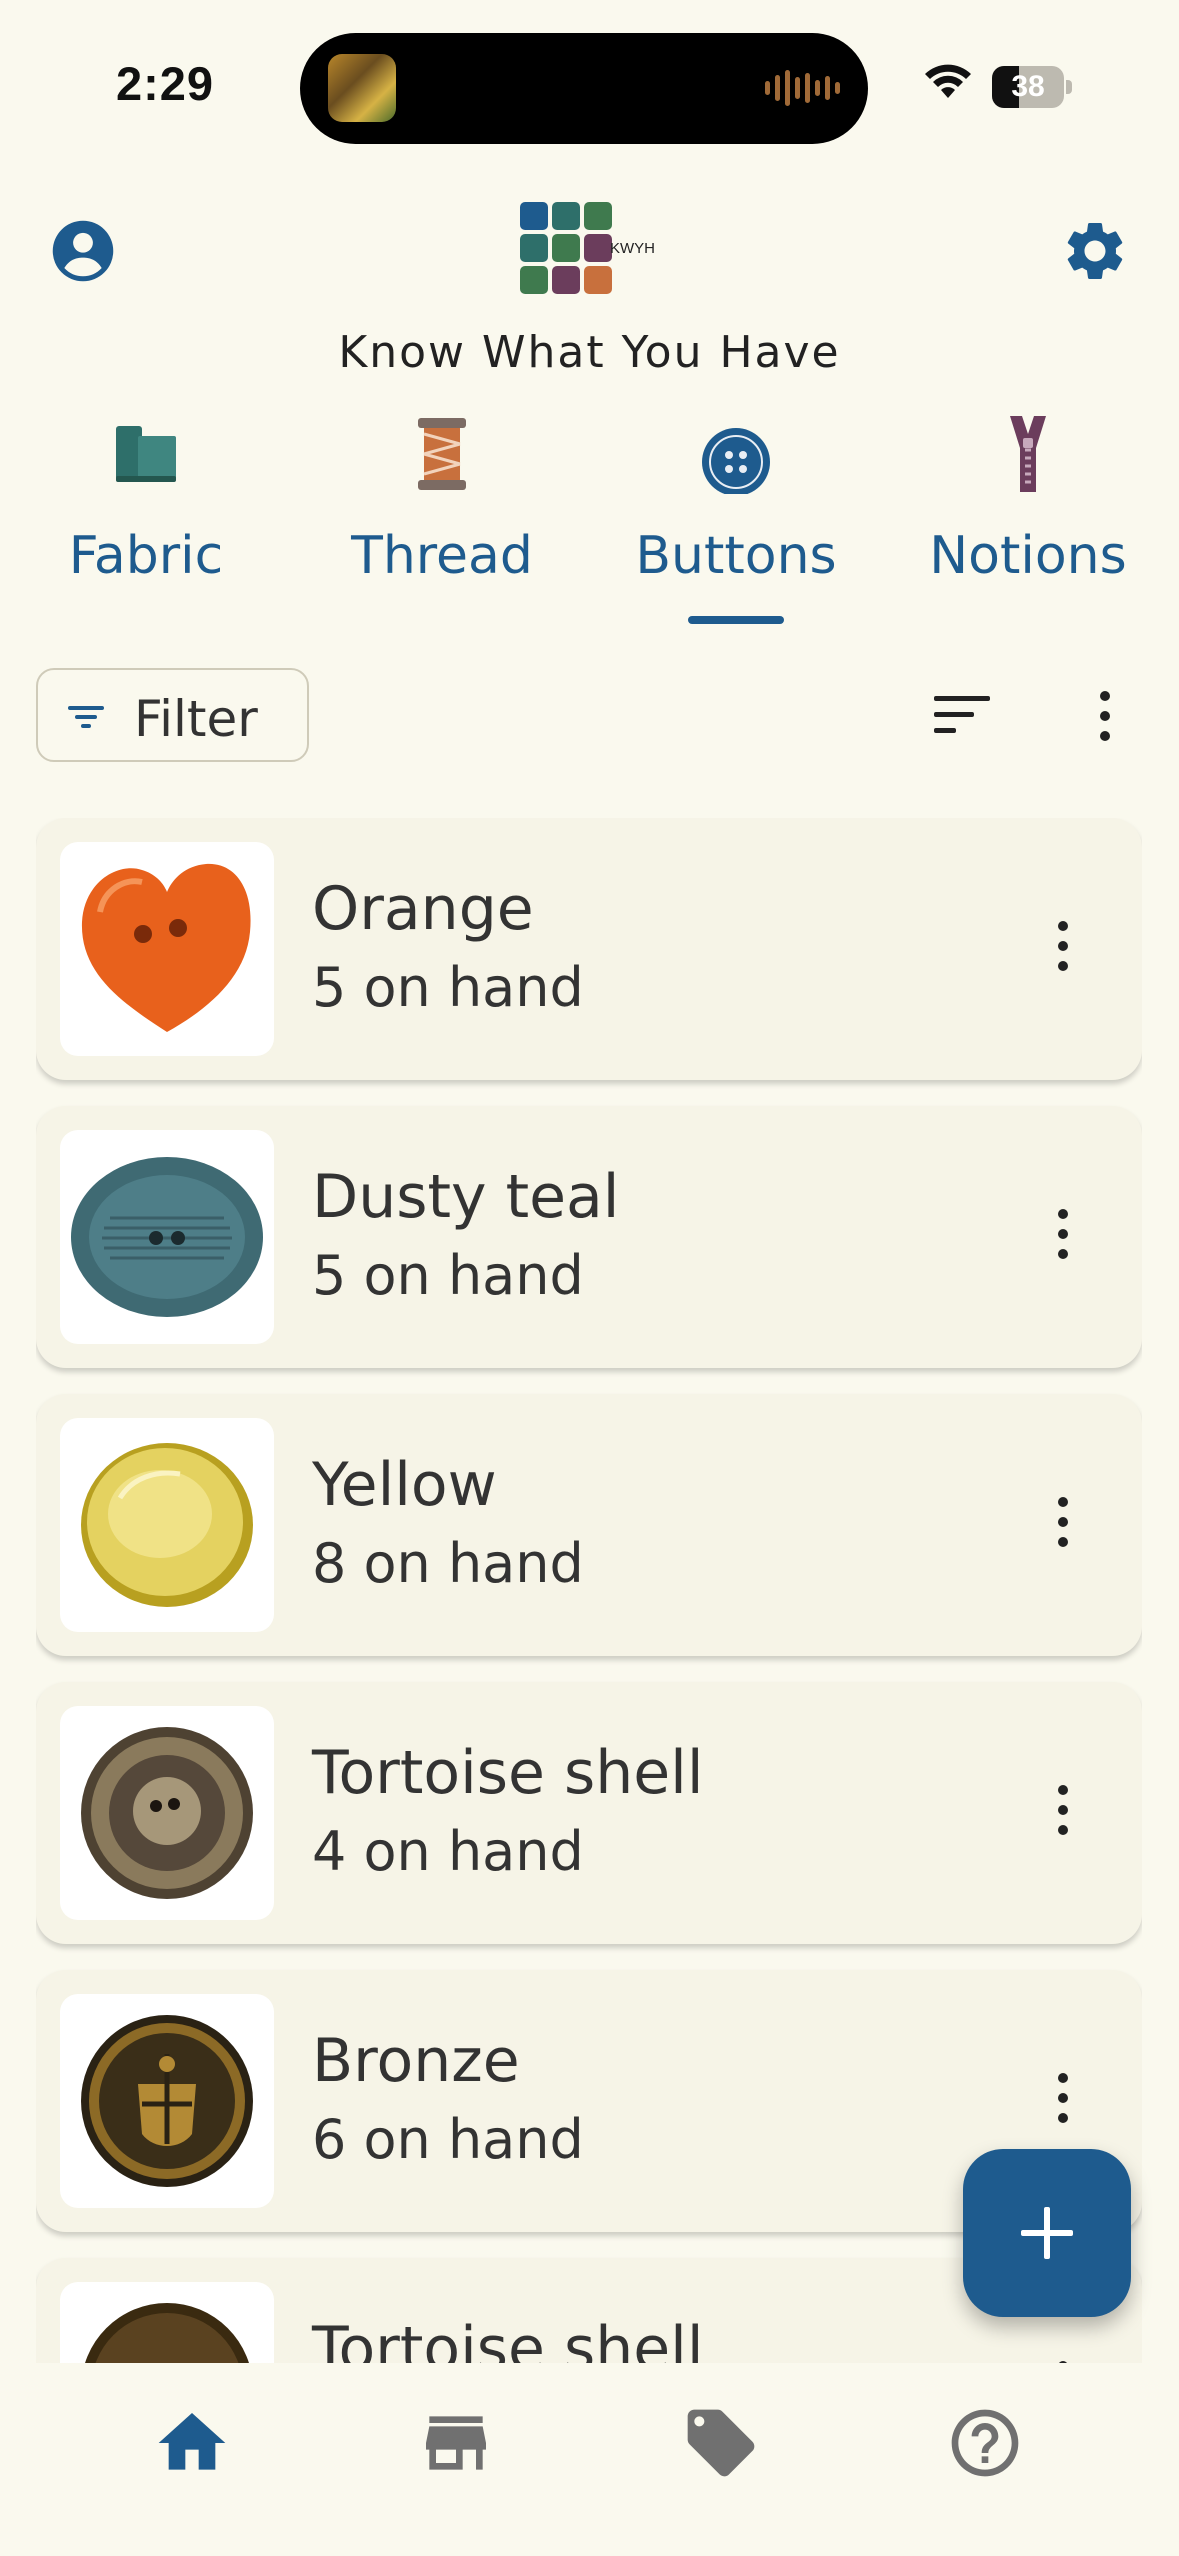 Image resolution: width=1179 pixels, height=2556 pixels. Describe the element at coordinates (442, 518) in the screenshot. I see `tab-thread: Thread` at that location.